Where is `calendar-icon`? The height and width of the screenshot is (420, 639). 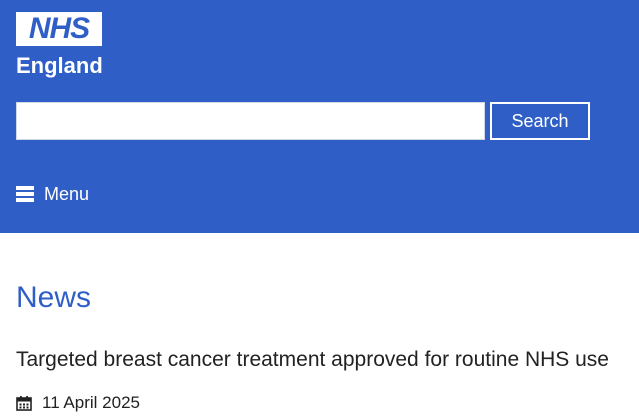 calendar-icon is located at coordinates (24, 403).